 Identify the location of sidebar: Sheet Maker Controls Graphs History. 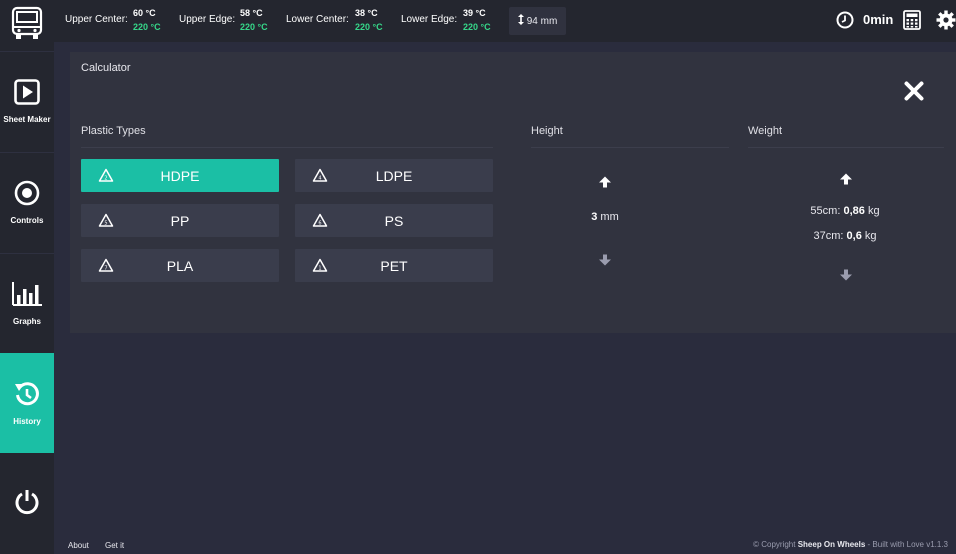
(27, 277).